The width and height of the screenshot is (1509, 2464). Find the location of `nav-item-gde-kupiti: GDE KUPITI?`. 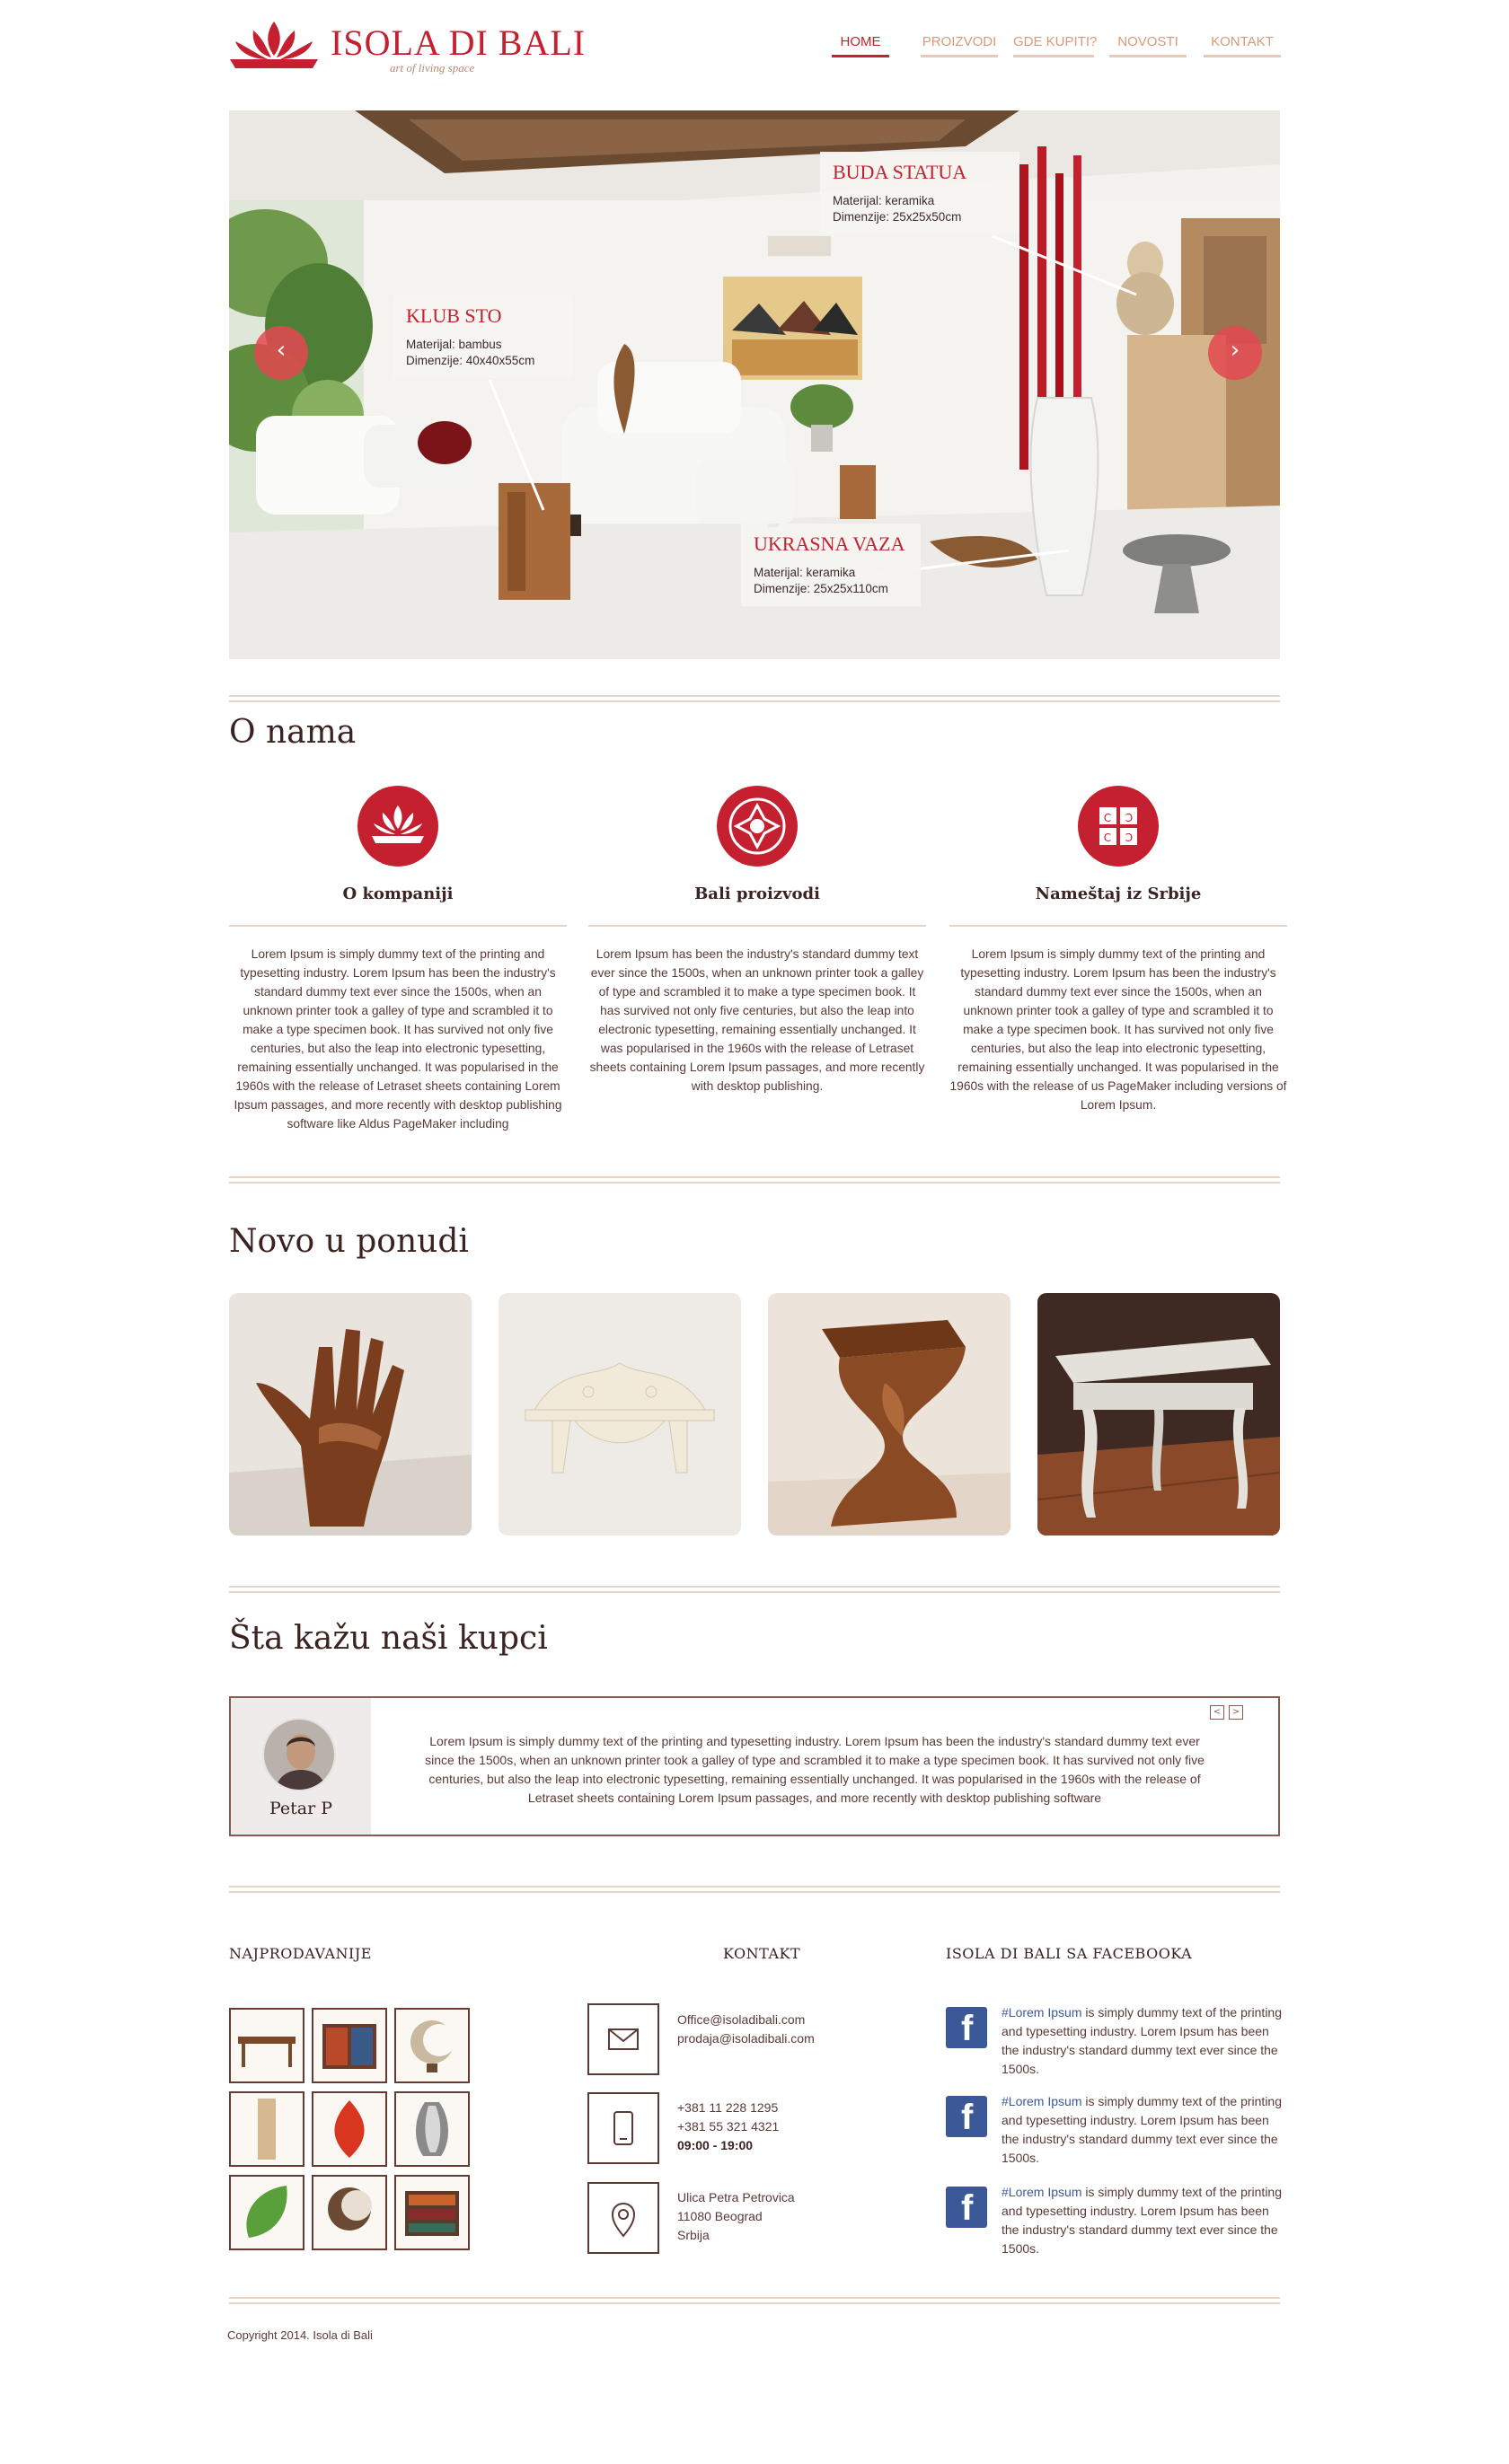

nav-item-gde-kupiti: GDE KUPITI? is located at coordinates (1055, 45).